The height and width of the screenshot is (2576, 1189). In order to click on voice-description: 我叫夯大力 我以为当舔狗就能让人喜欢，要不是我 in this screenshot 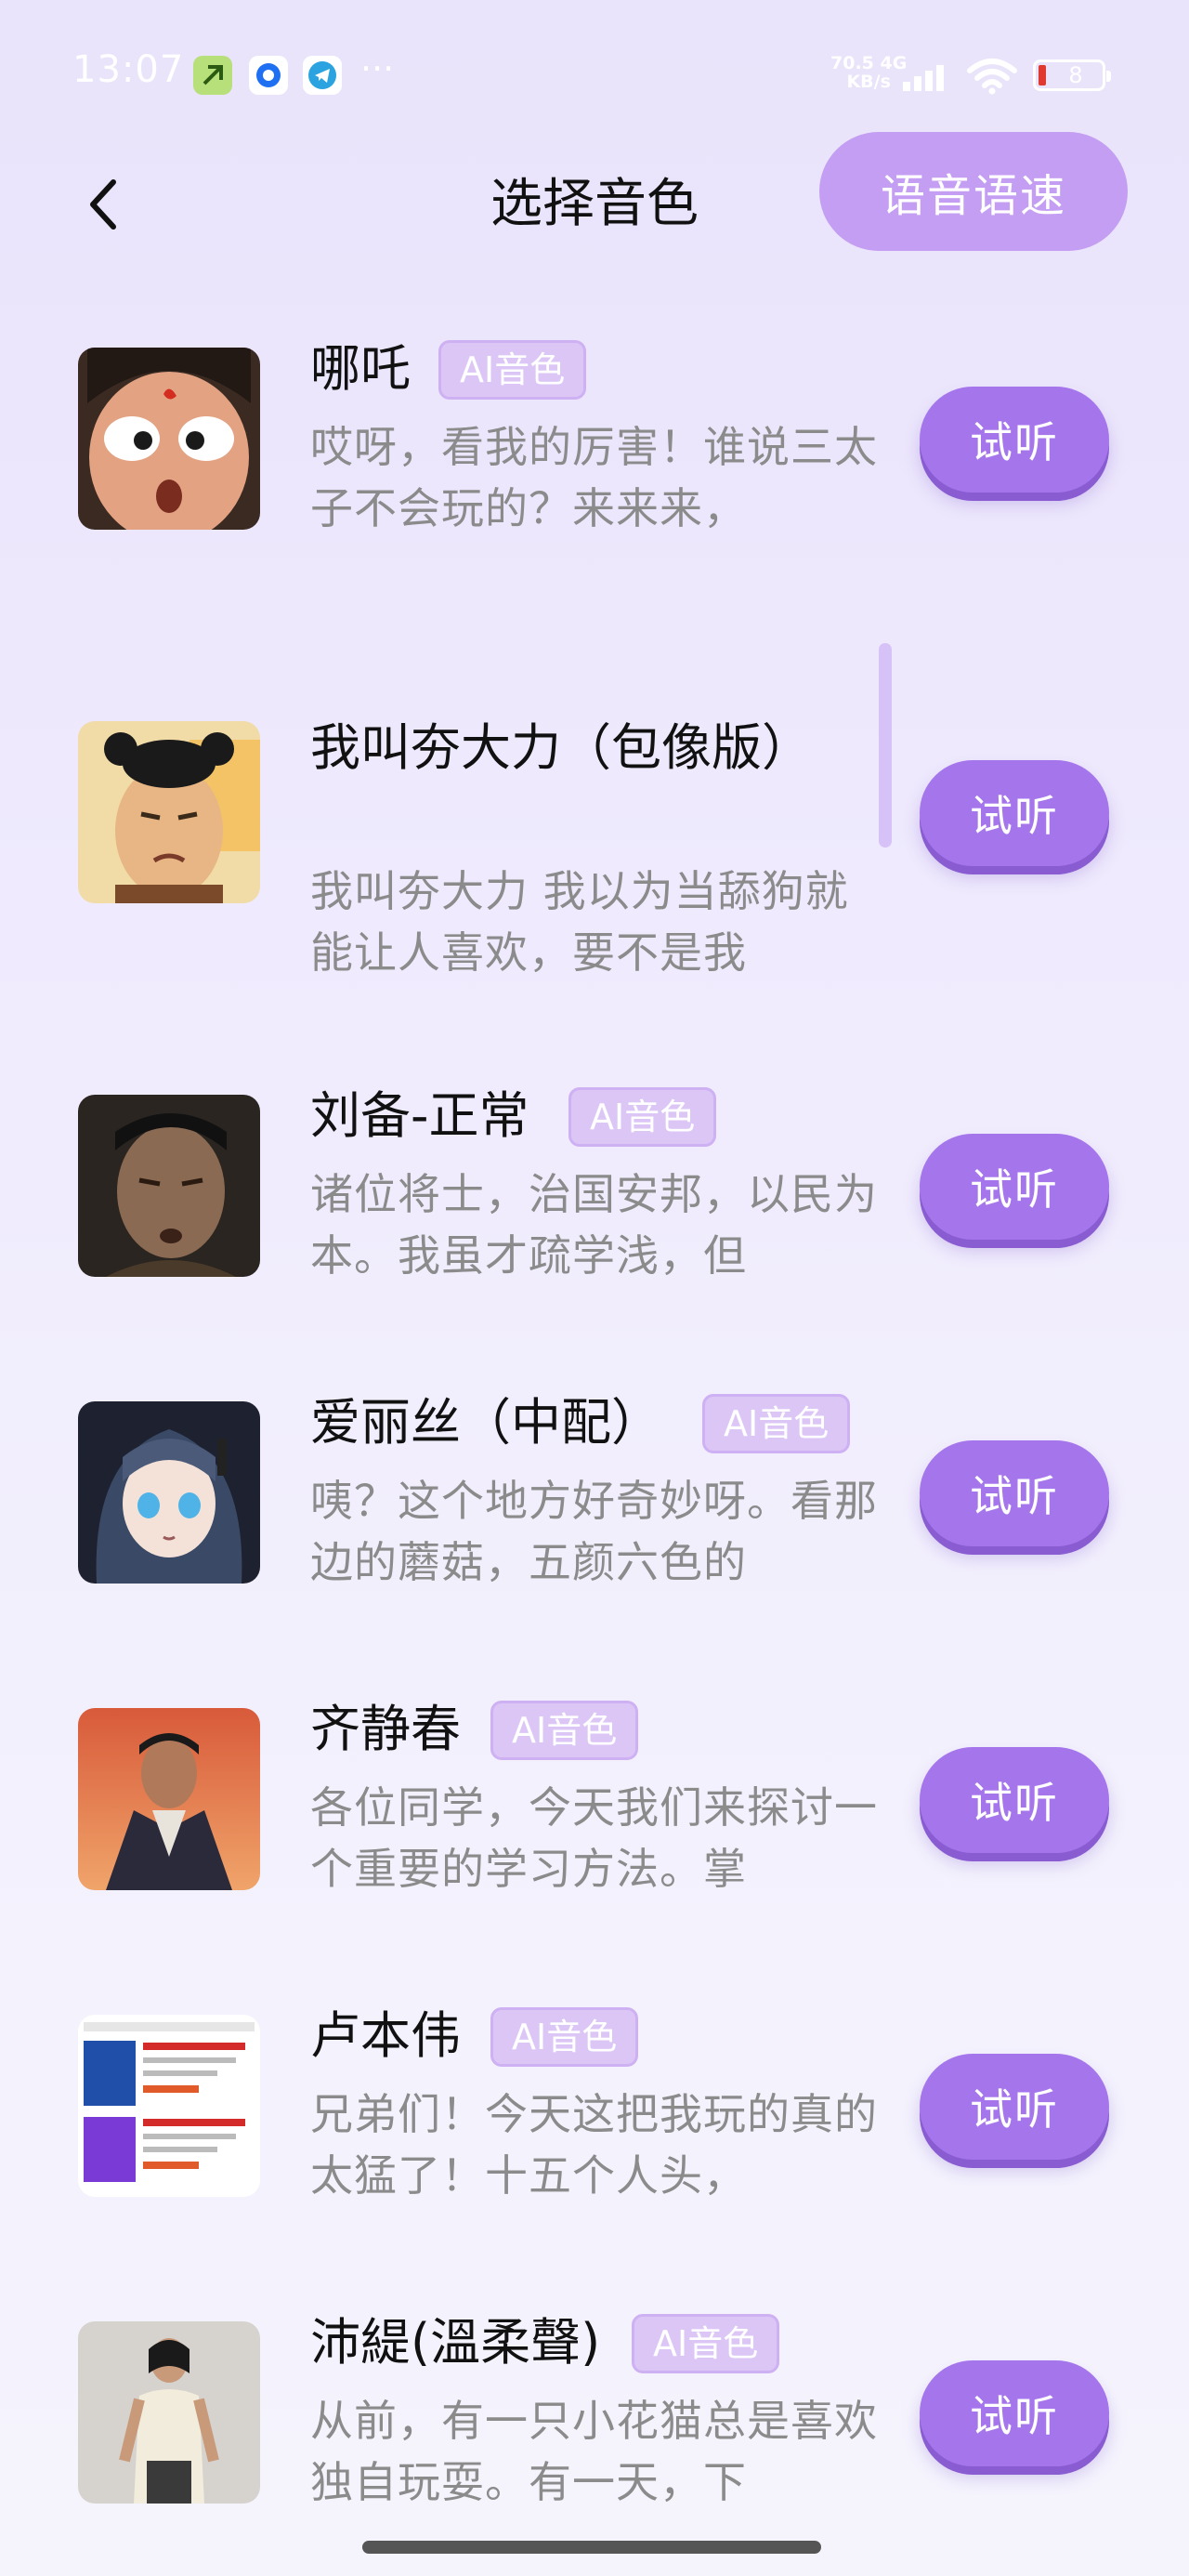, I will do `click(580, 922)`.